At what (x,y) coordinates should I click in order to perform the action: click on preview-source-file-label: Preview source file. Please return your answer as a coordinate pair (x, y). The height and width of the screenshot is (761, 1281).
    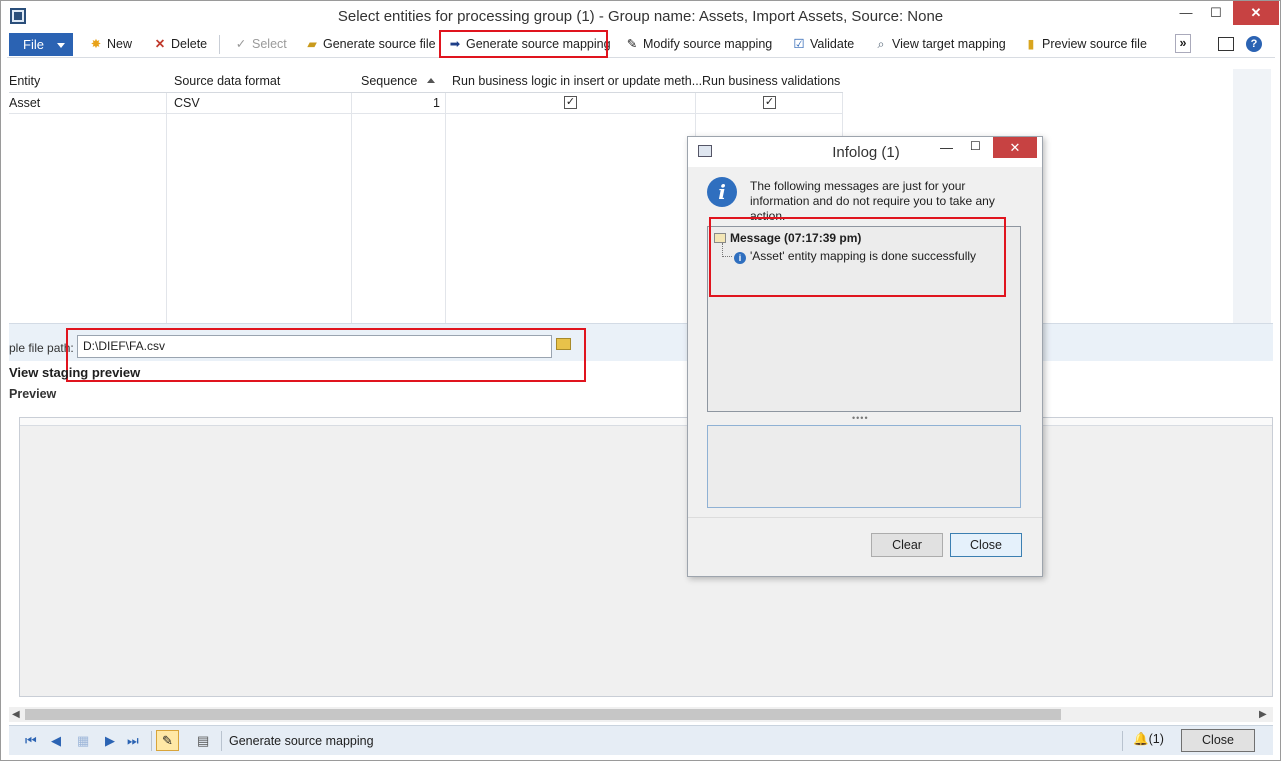
    Looking at the image, I should click on (1094, 44).